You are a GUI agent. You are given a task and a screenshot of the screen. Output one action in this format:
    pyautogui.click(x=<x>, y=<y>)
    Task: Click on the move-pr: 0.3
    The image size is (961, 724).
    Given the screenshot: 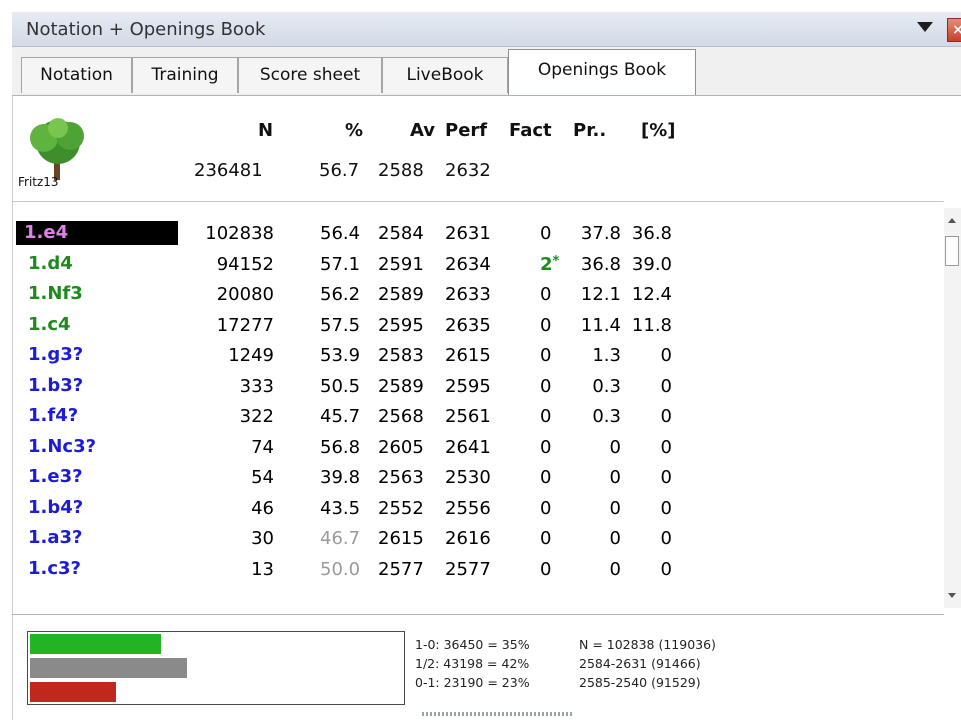 What is the action you would take?
    pyautogui.click(x=606, y=386)
    